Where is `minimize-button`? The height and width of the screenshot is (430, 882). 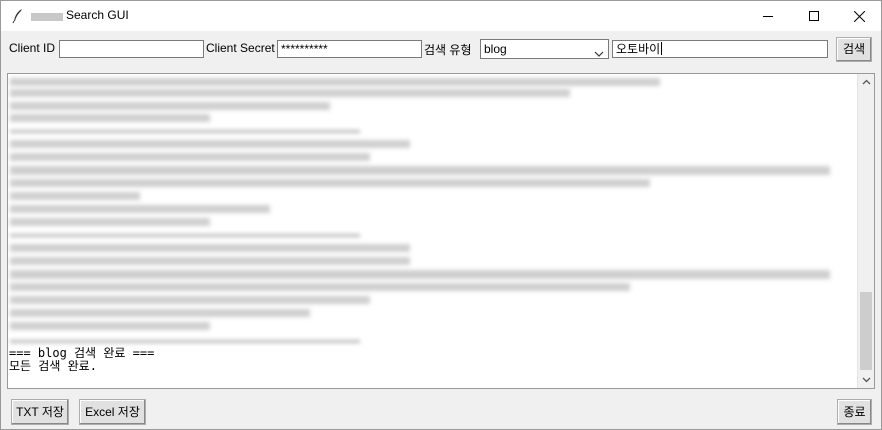 minimize-button is located at coordinates (768, 16).